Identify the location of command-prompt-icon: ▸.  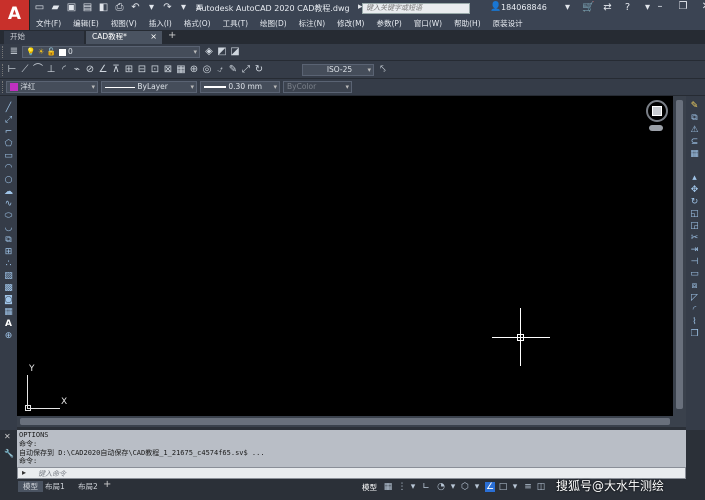
(24, 472).